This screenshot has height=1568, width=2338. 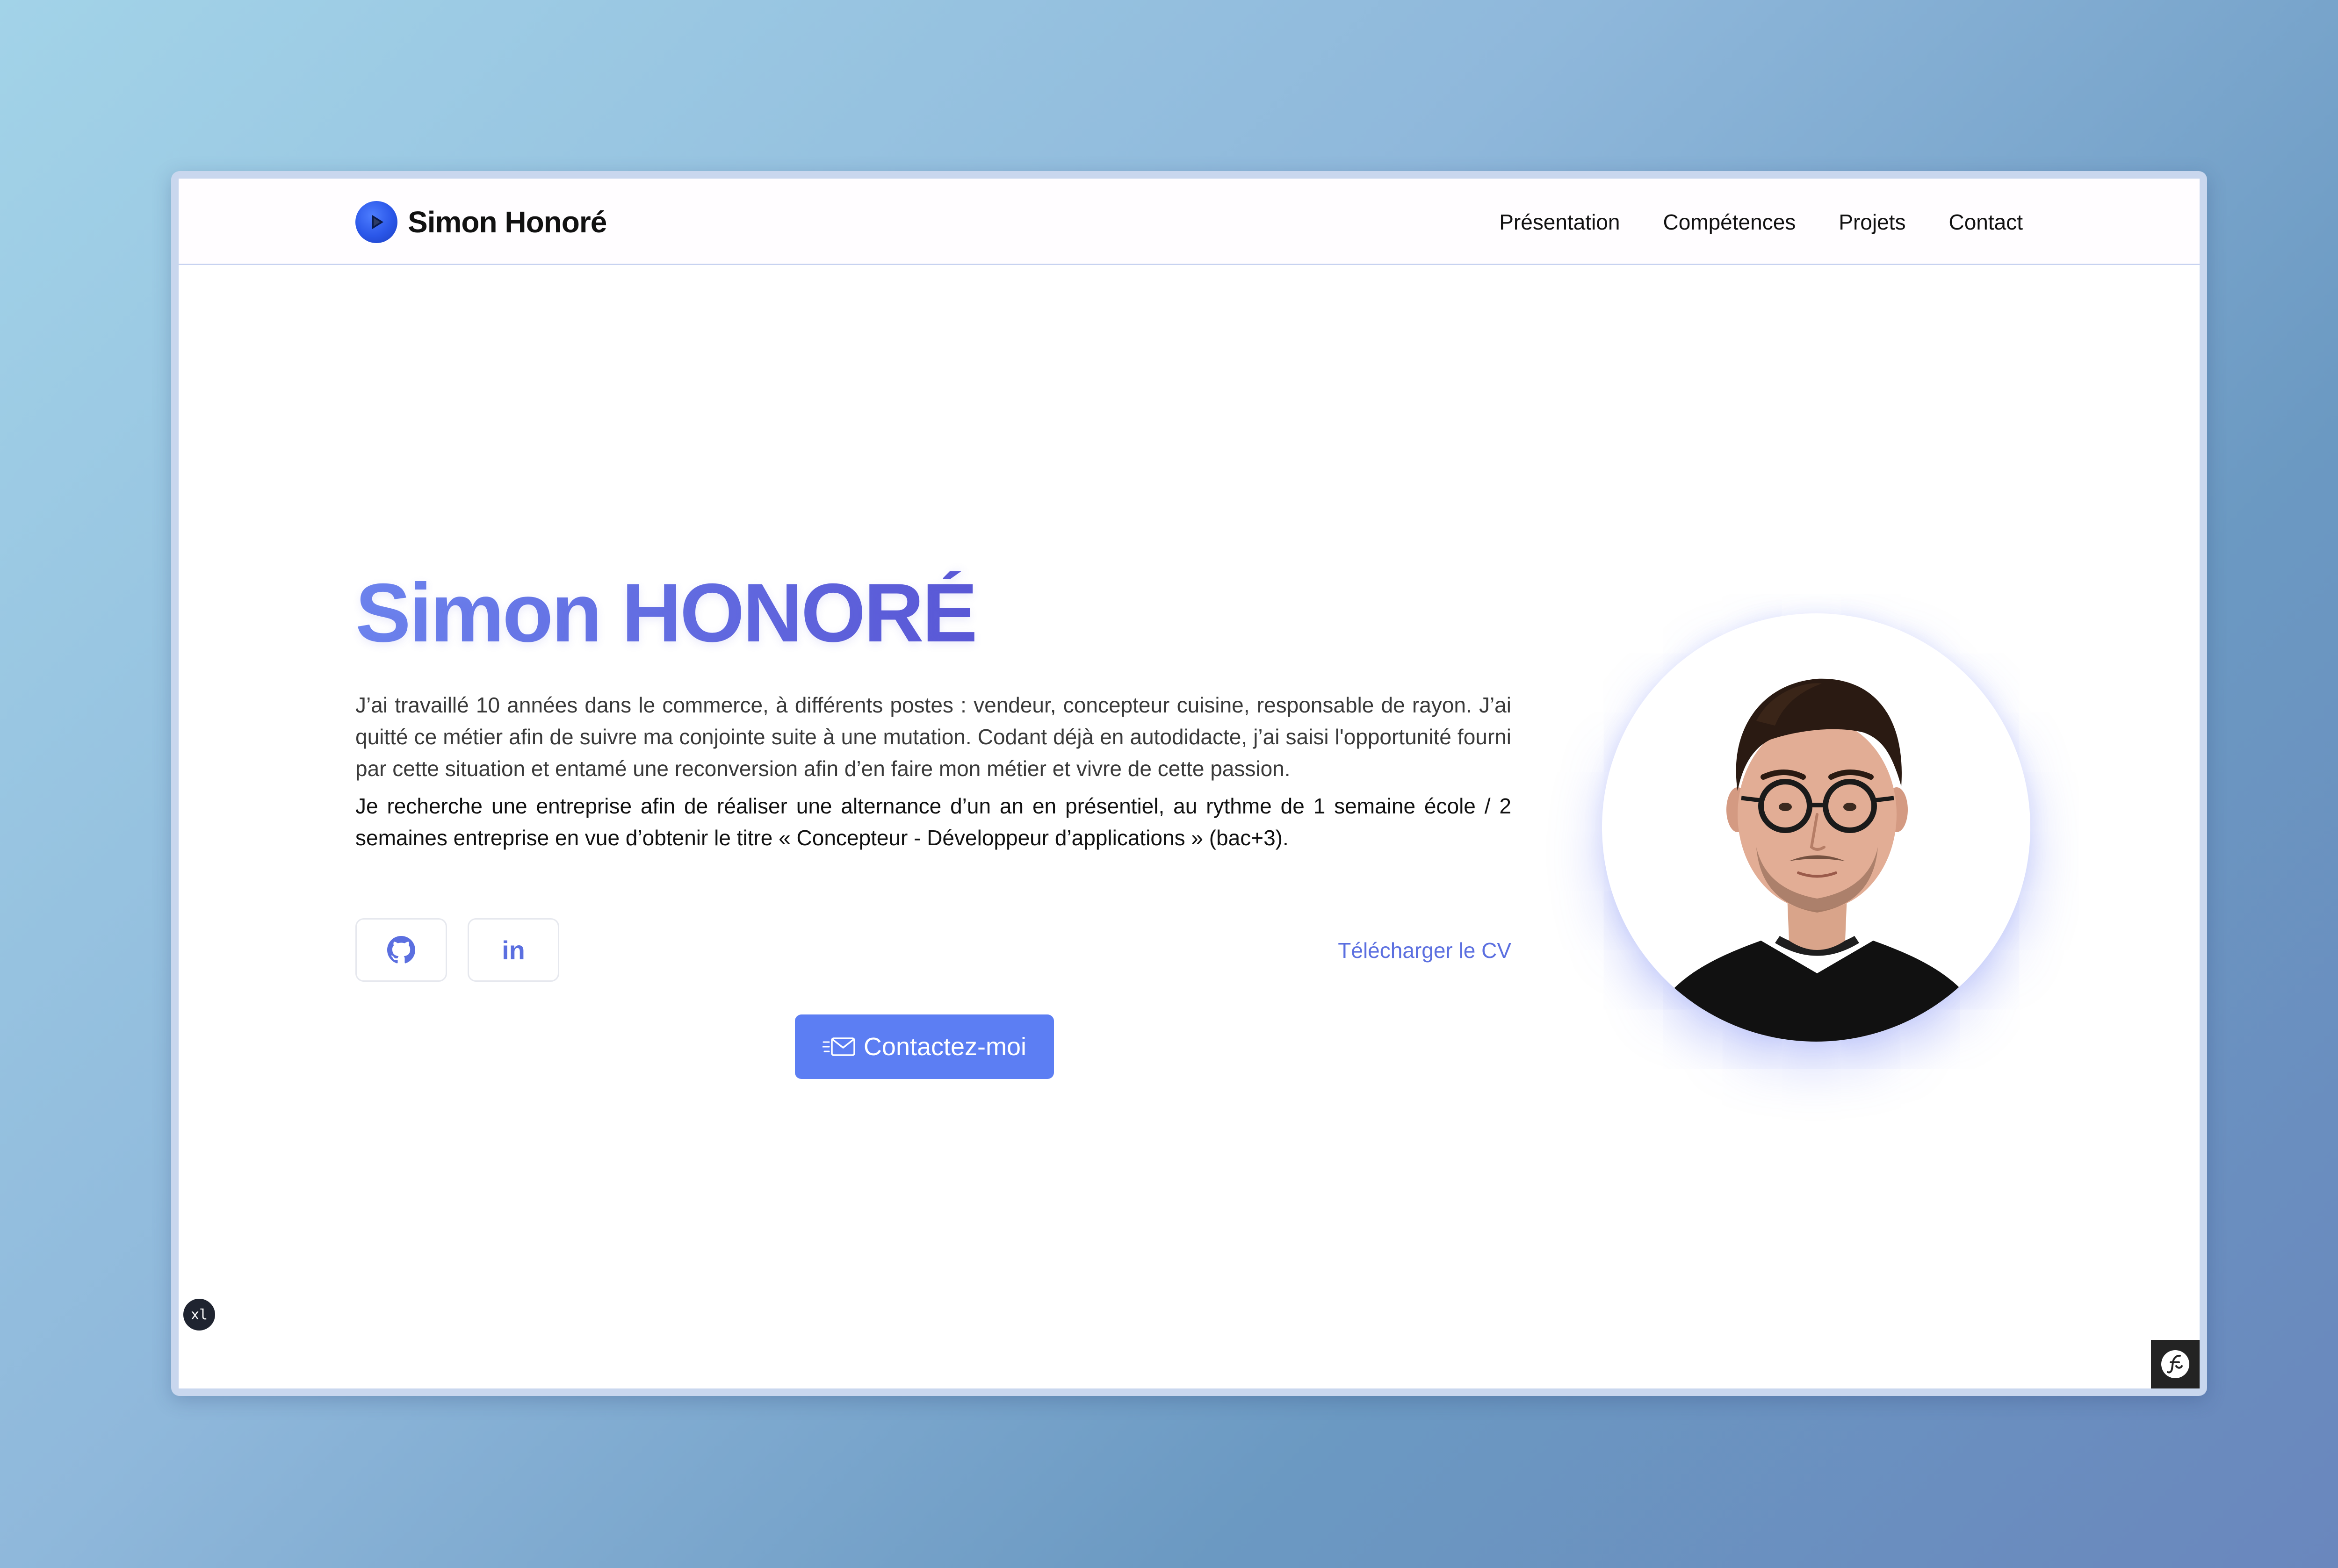 I want to click on nav-projets: Projets, so click(x=1872, y=222).